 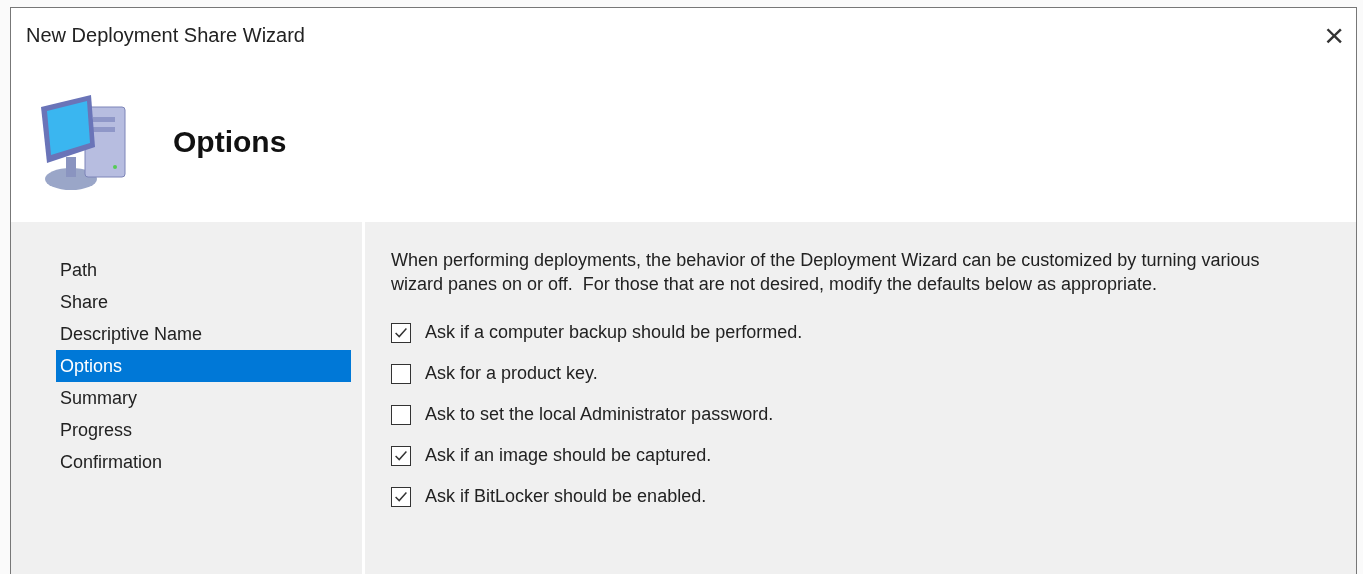 I want to click on option-label: Ask if an image should be captured., so click(x=568, y=455).